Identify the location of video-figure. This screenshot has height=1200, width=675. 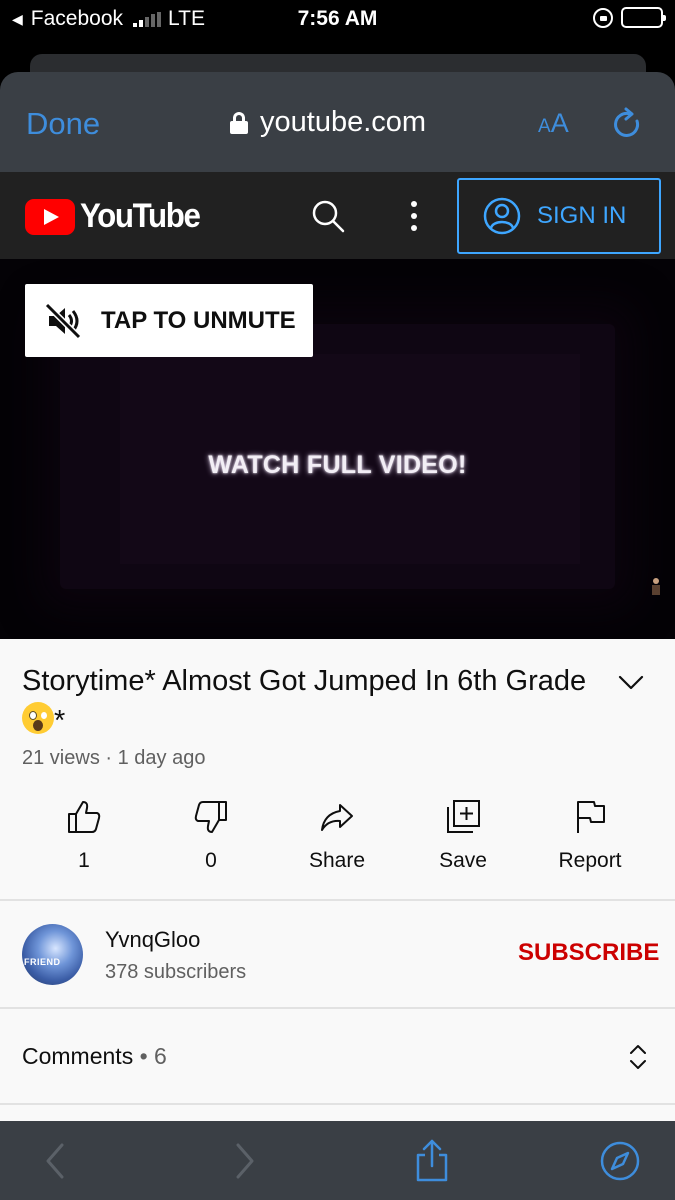
(656, 586).